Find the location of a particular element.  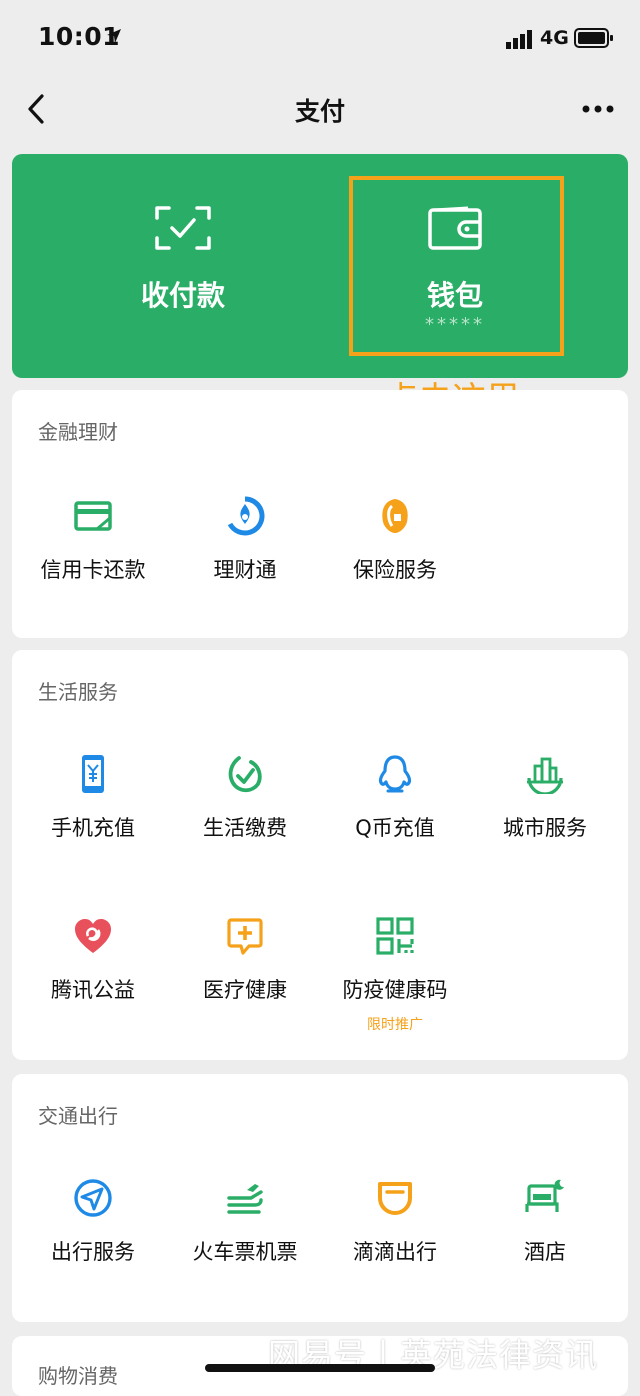

city-services-icon is located at coordinates (545, 775).